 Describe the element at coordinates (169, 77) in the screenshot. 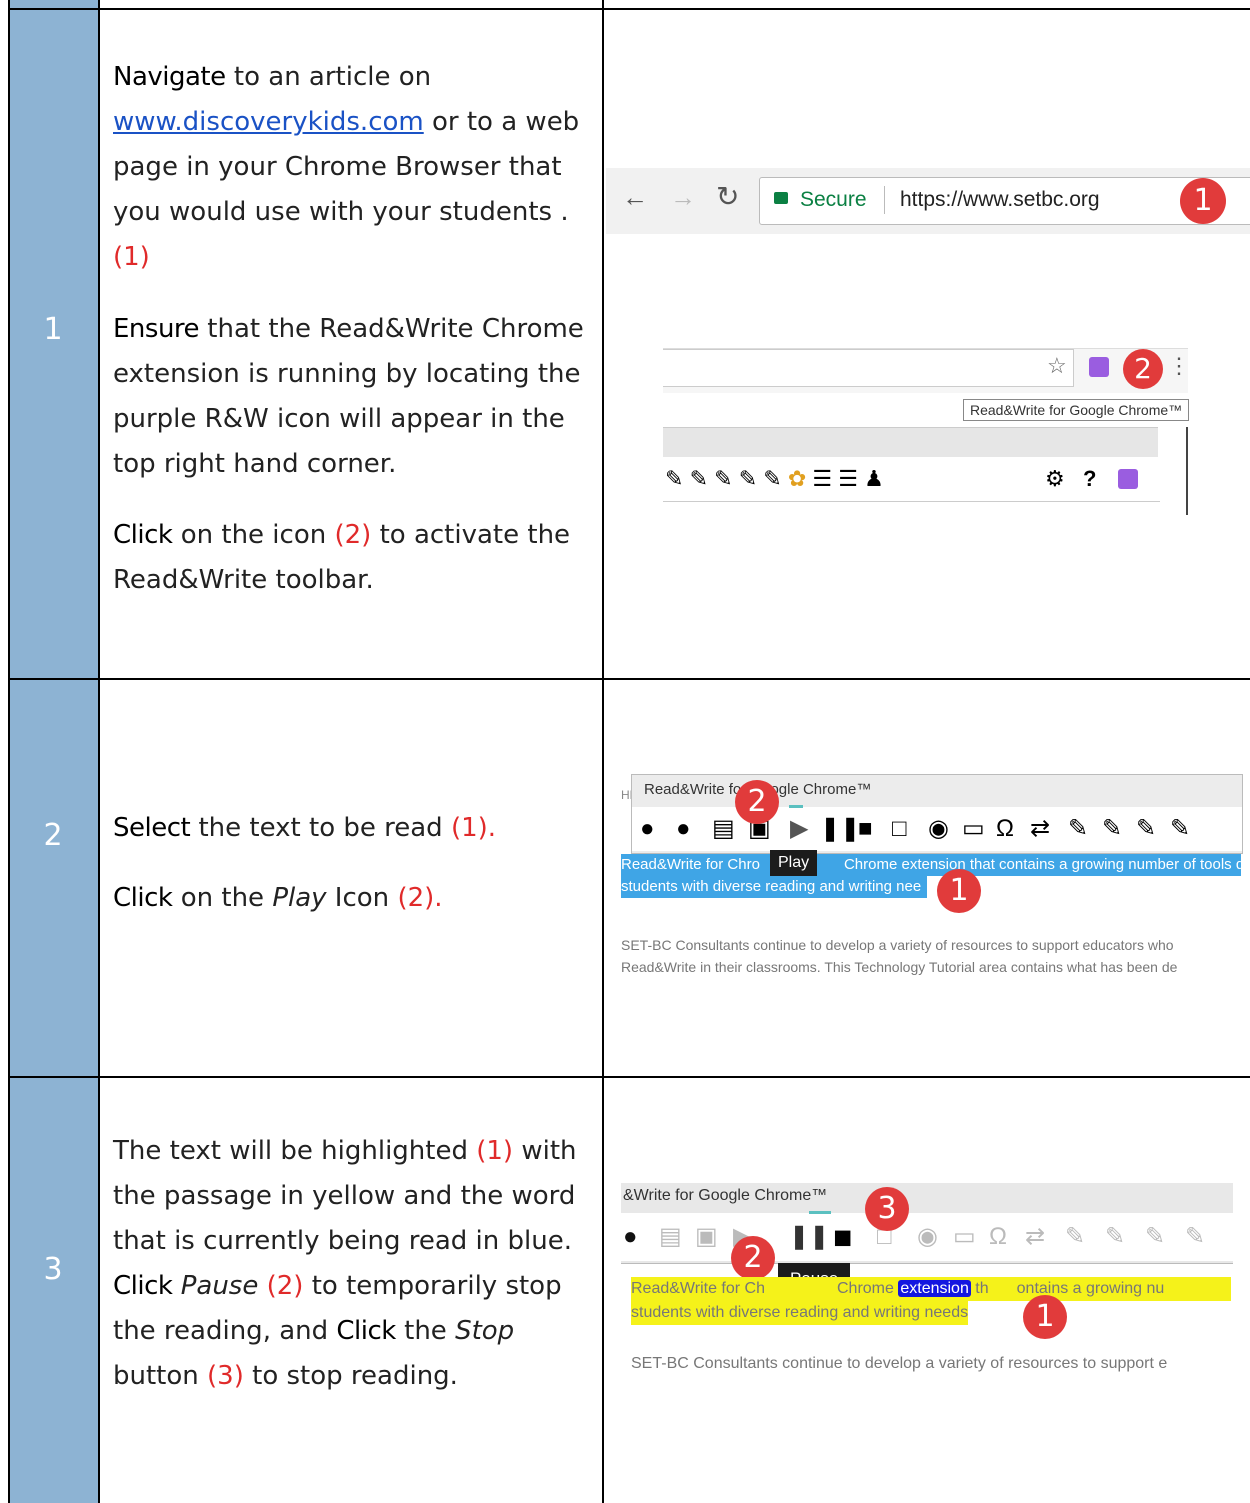

I see `keyword: Navigate` at that location.